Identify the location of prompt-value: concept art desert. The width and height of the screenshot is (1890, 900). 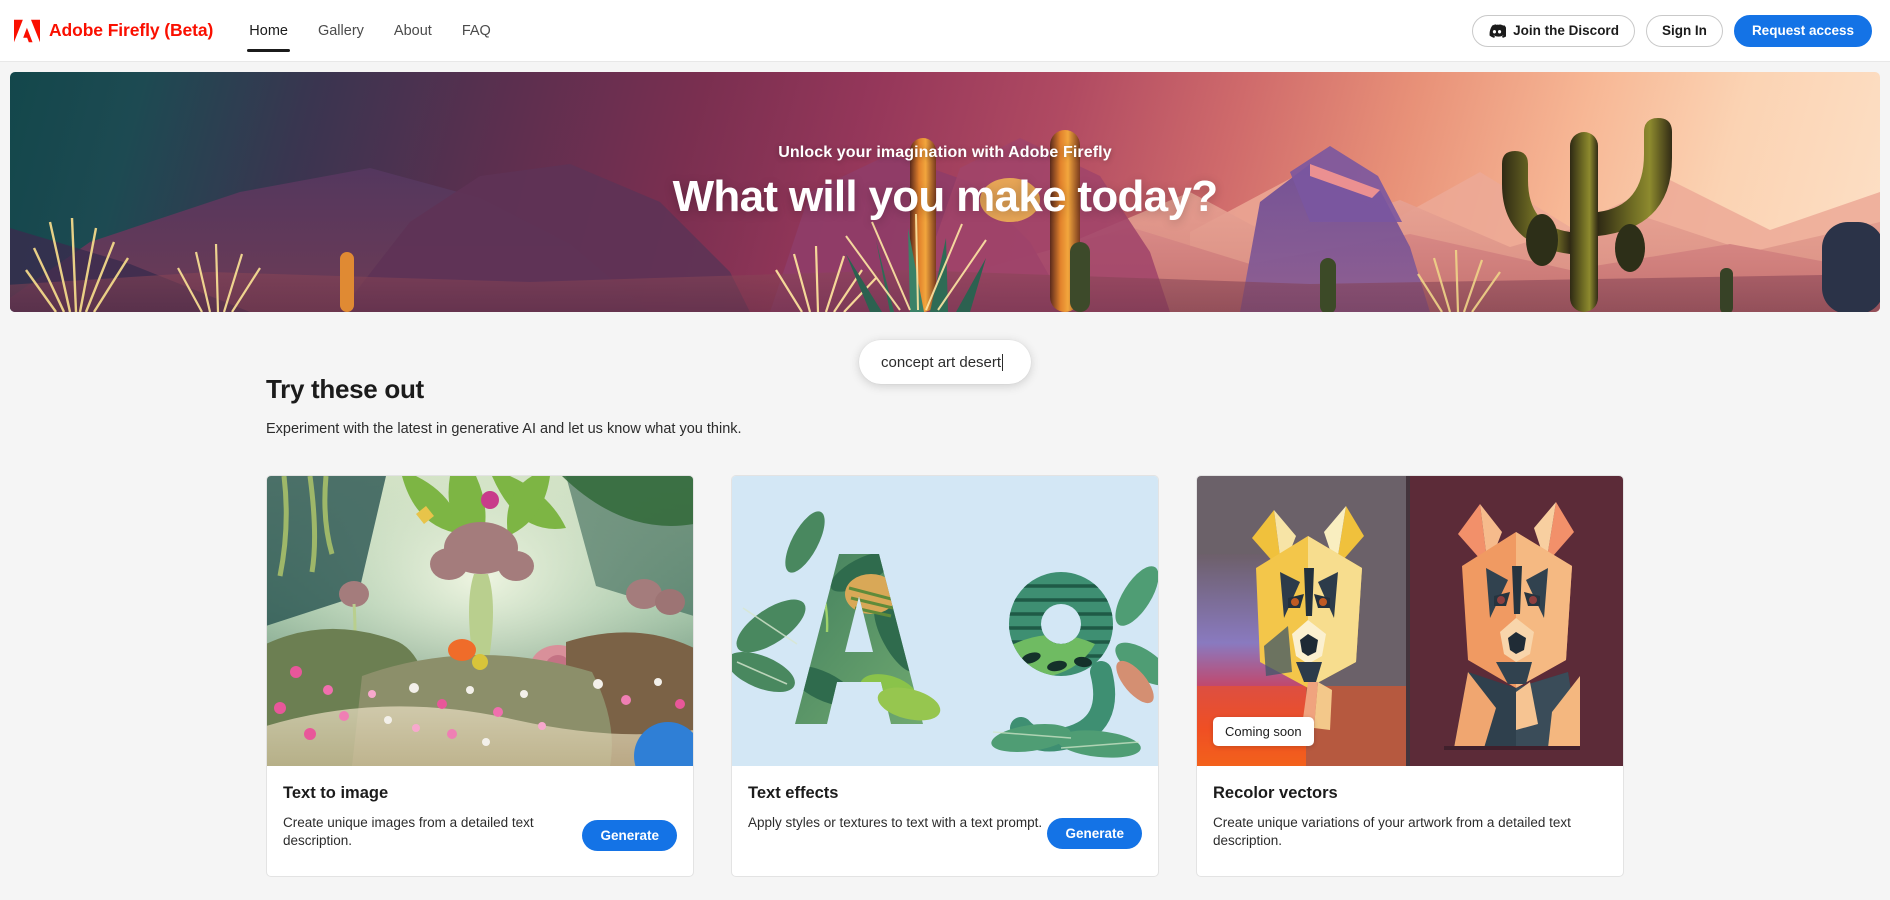
(941, 362).